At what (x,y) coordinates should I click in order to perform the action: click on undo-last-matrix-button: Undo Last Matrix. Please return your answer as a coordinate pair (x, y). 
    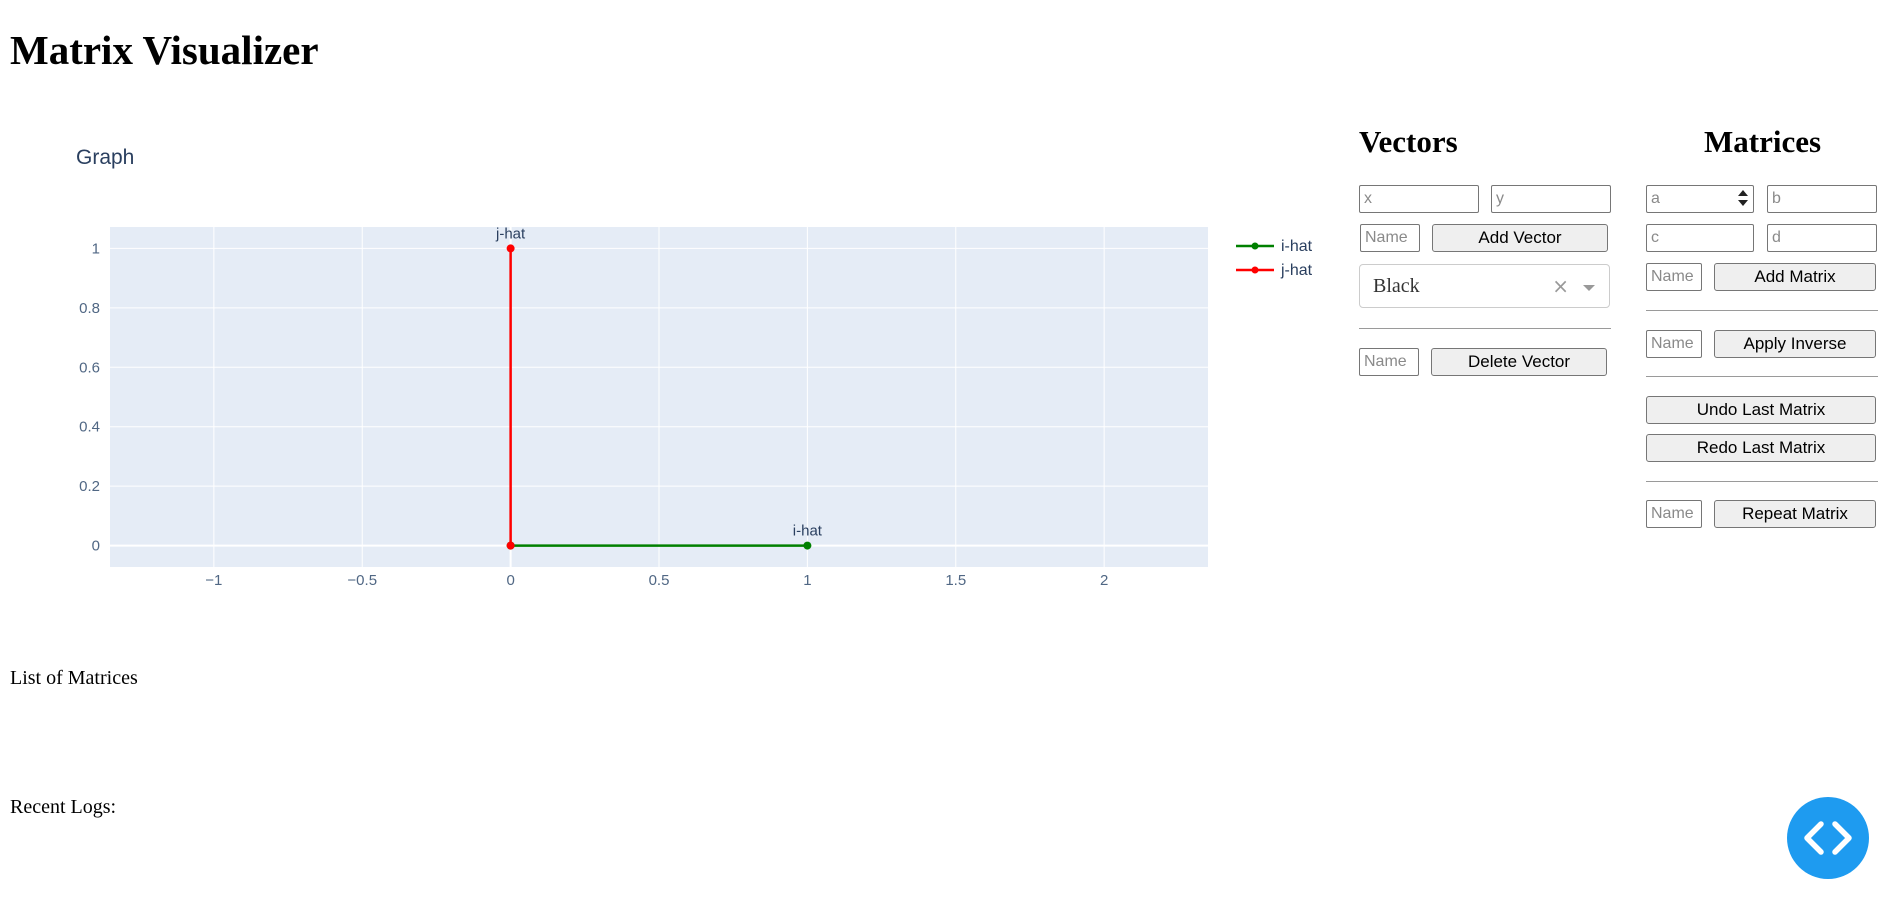
    Looking at the image, I should click on (1761, 410).